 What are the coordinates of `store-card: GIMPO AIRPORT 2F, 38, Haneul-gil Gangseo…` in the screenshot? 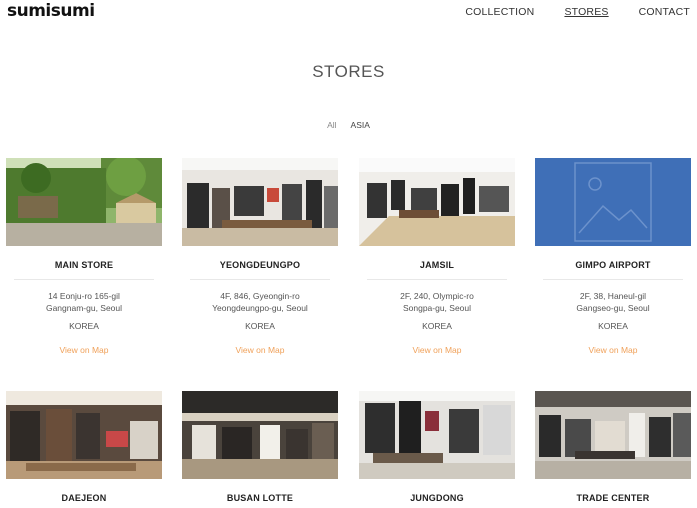 It's located at (613, 256).